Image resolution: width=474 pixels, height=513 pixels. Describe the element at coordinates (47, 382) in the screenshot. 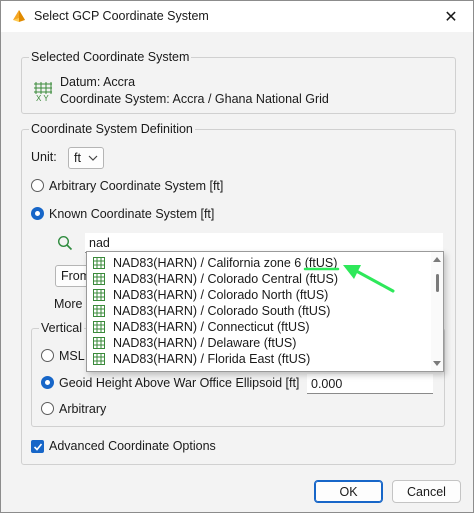

I see `geoid-radio` at that location.